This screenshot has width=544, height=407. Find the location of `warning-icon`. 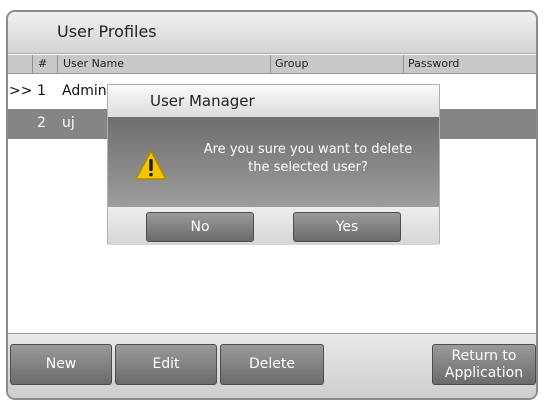

warning-icon is located at coordinates (151, 165).